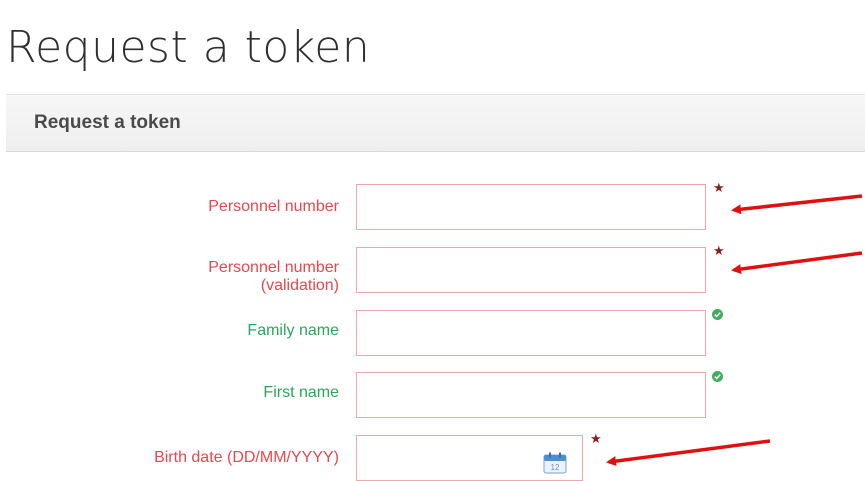 Image resolution: width=865 pixels, height=481 pixels. What do you see at coordinates (555, 467) in the screenshot?
I see `calendar-day-text: 12` at bounding box center [555, 467].